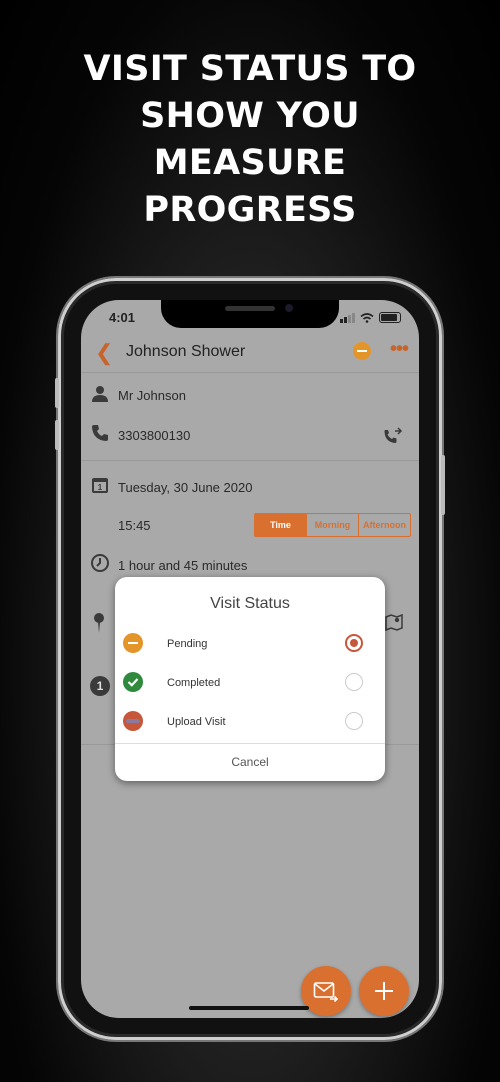  I want to click on cancel-button: Cancel, so click(250, 762).